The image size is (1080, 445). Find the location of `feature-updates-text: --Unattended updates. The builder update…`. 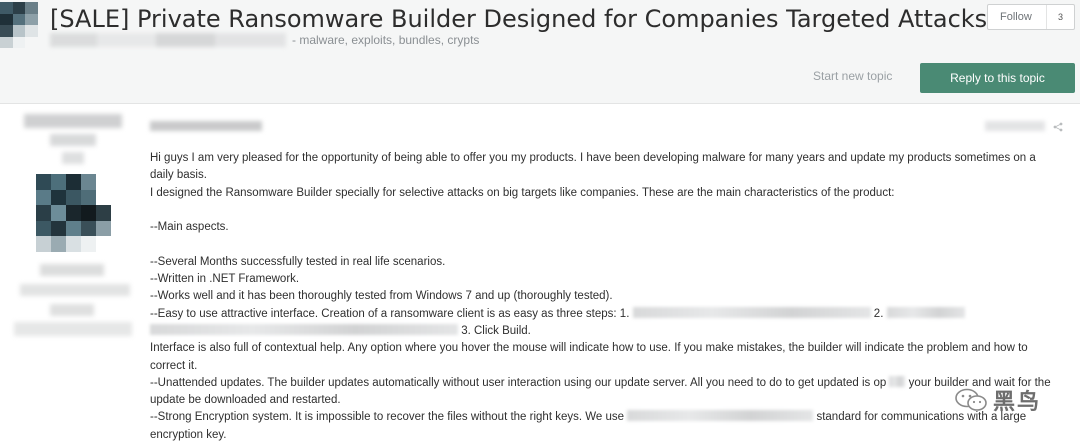

feature-updates-text: --Unattended updates. The builder update… is located at coordinates (518, 382).